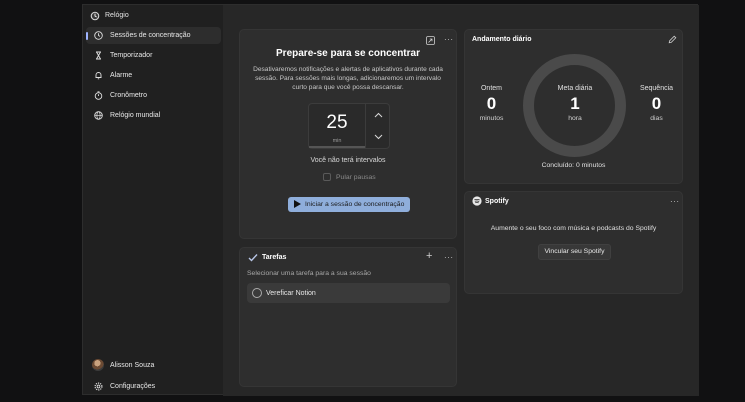  Describe the element at coordinates (656, 118) in the screenshot. I see `streak-unit: dias` at that location.